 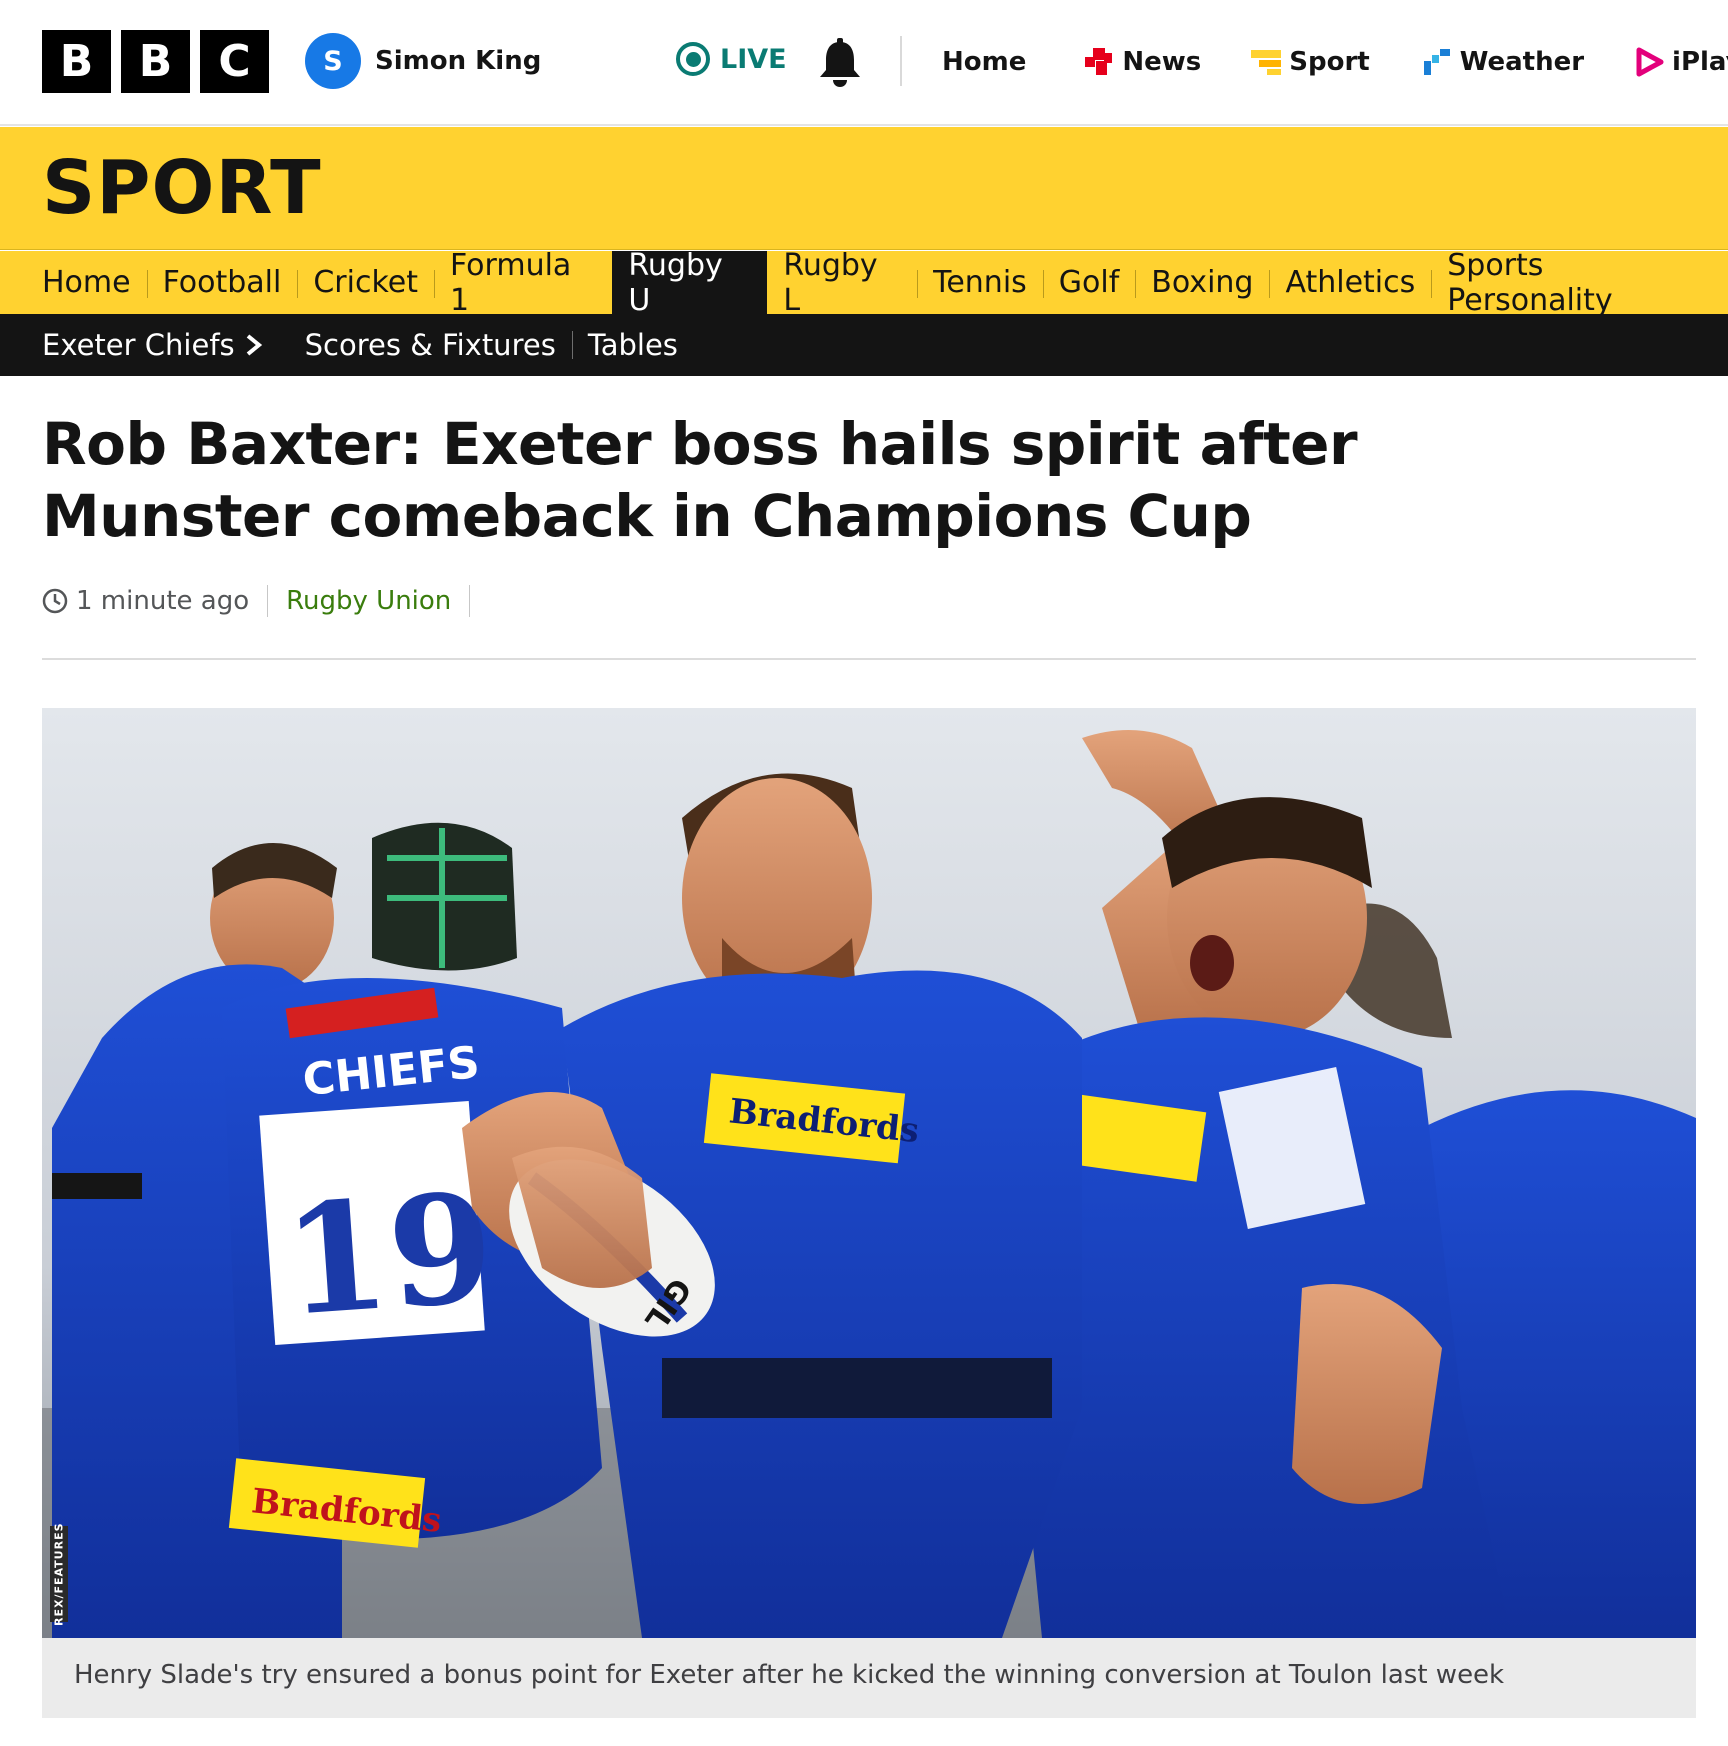 I want to click on shirt-number-text: 19, so click(x=388, y=1255).